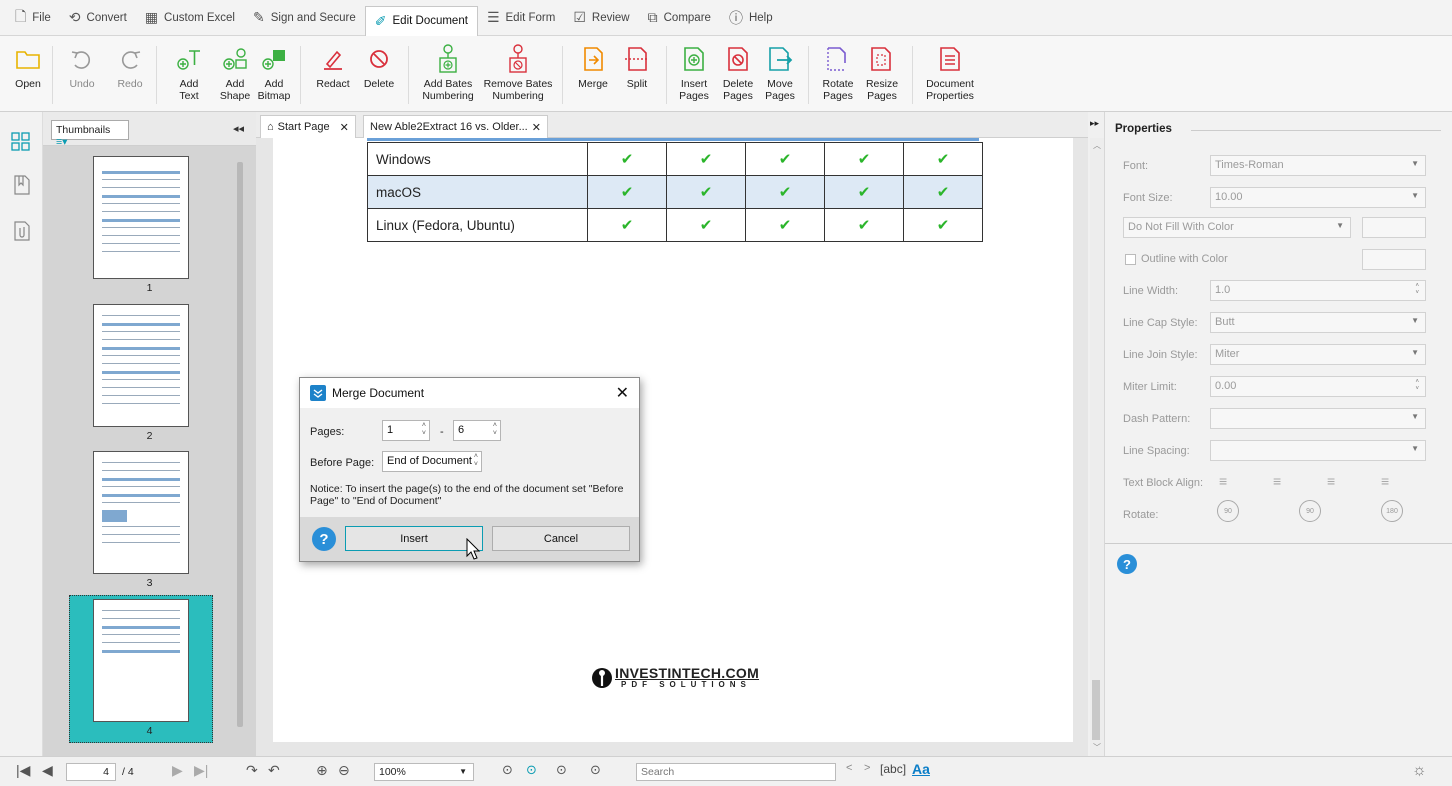  I want to click on delete-label: Delete, so click(379, 84).